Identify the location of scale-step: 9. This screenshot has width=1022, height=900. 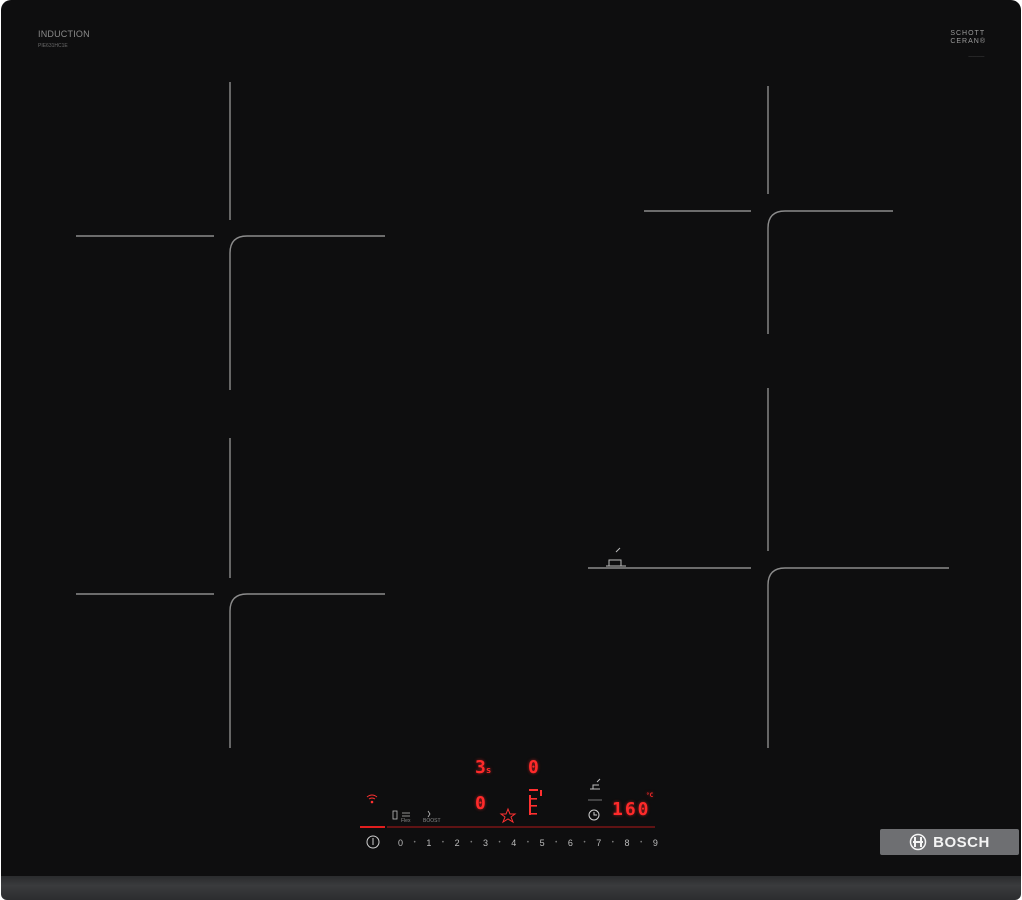
(655, 843).